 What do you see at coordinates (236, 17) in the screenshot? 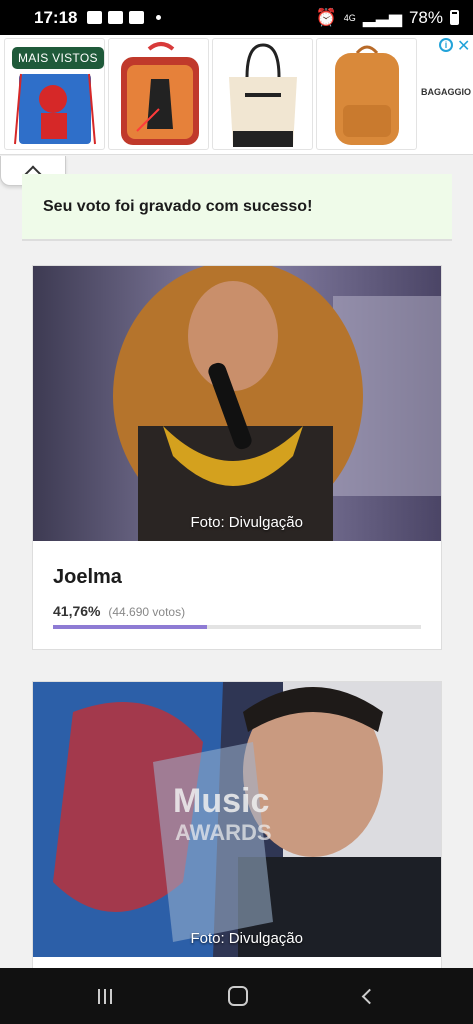
I see `status-bar: 17:18 ⏰ 4G ▂▃▅ 78%` at bounding box center [236, 17].